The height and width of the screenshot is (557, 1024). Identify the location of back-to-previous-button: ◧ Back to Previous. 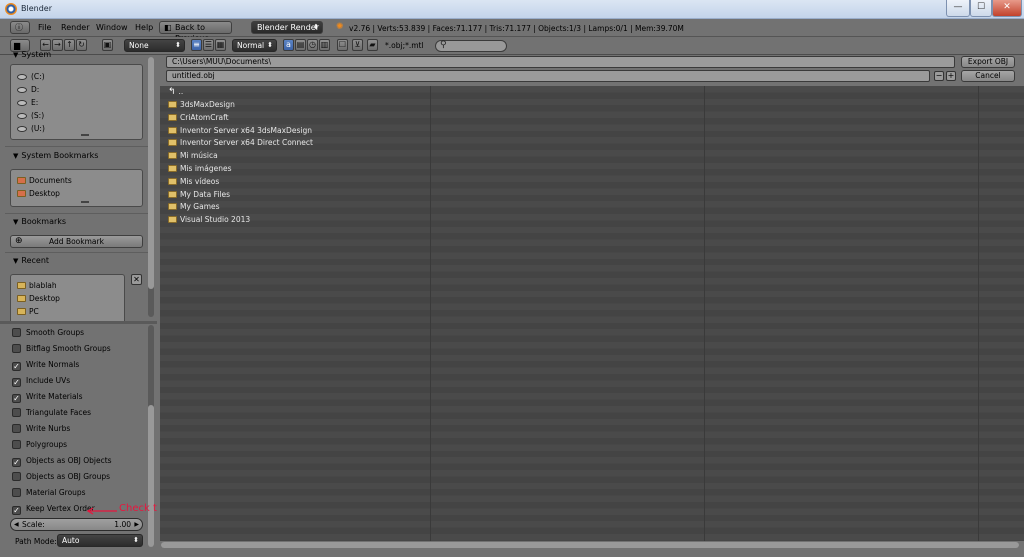
(195, 32).